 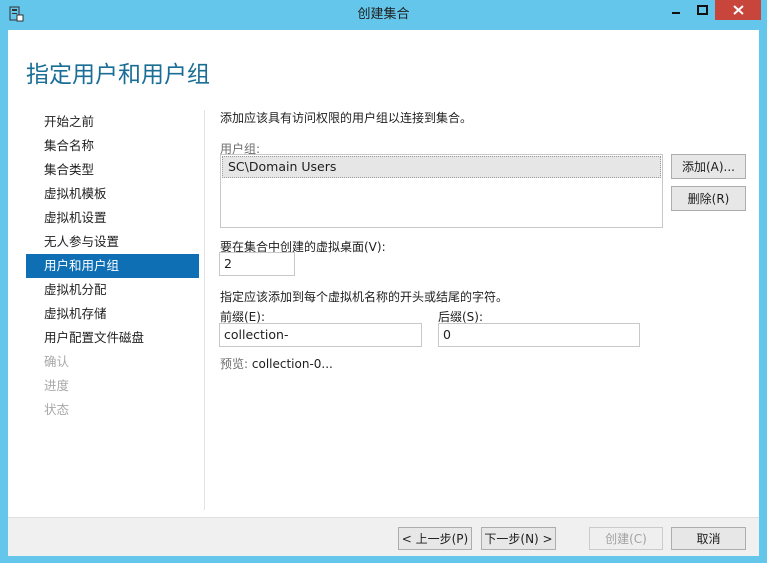 I want to click on instruction-text: 添加应该具有访问权限的用户组以连接到集合。, so click(x=346, y=118).